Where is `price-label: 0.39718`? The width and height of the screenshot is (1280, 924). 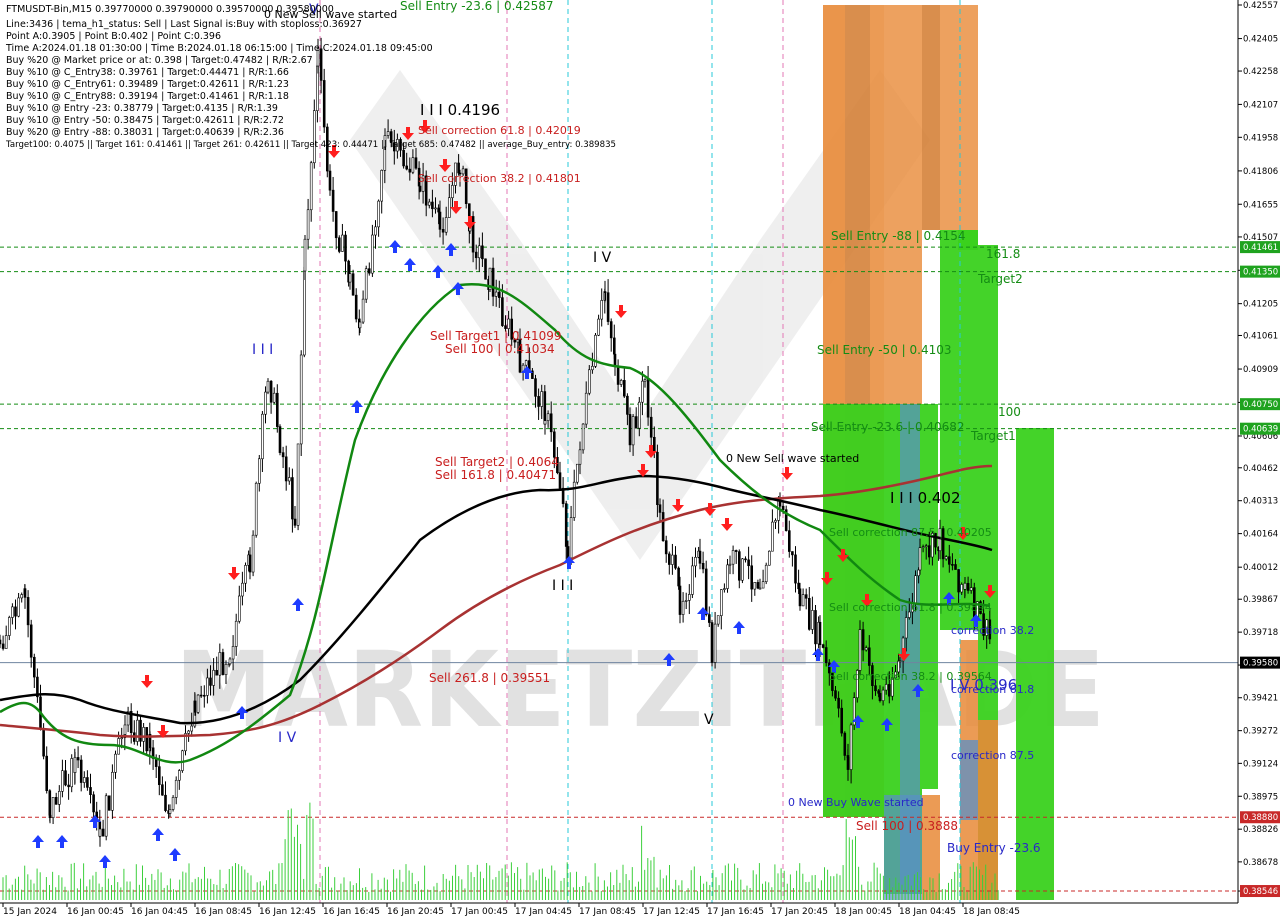
price-label: 0.39718 is located at coordinates (1260, 633).